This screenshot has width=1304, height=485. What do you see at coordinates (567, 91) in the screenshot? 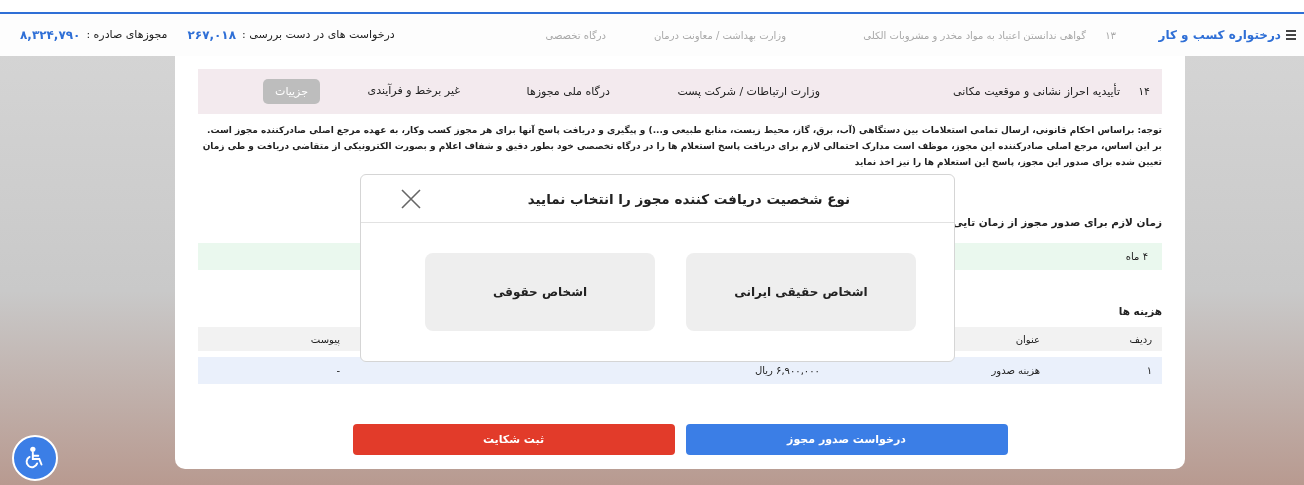
I see `portal-text: درگاه ملی مجوزها` at bounding box center [567, 91].